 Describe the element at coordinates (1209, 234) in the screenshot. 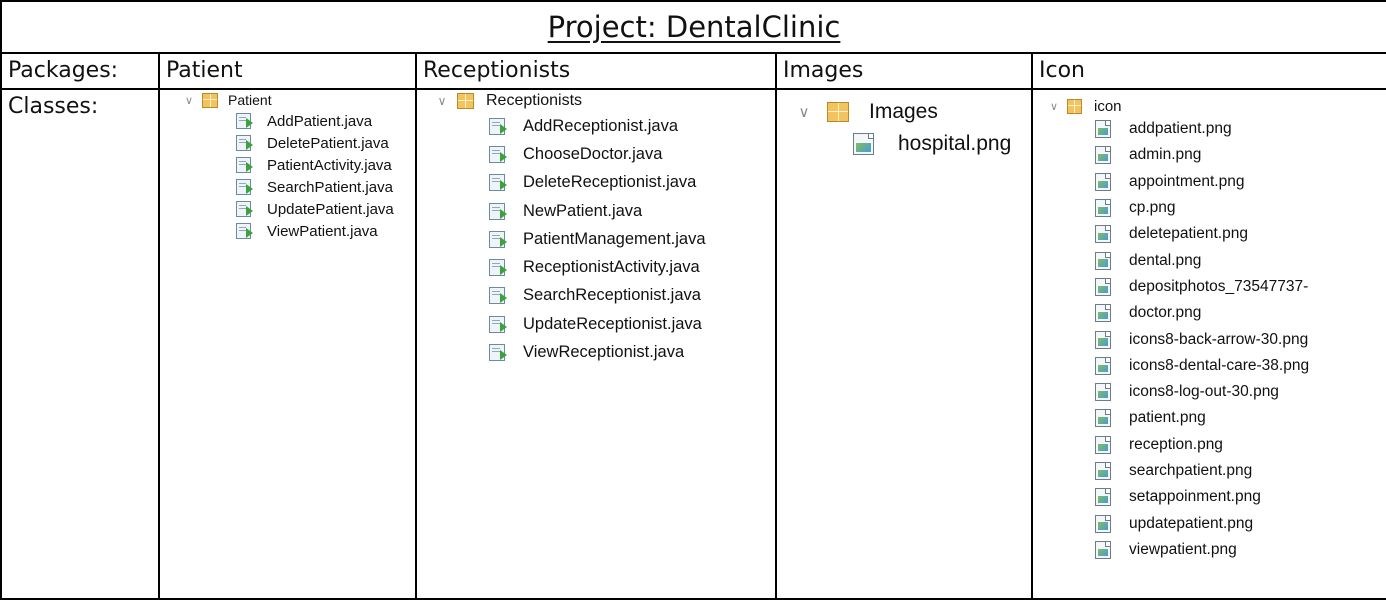

I see `file-item: deletepatient.png` at that location.